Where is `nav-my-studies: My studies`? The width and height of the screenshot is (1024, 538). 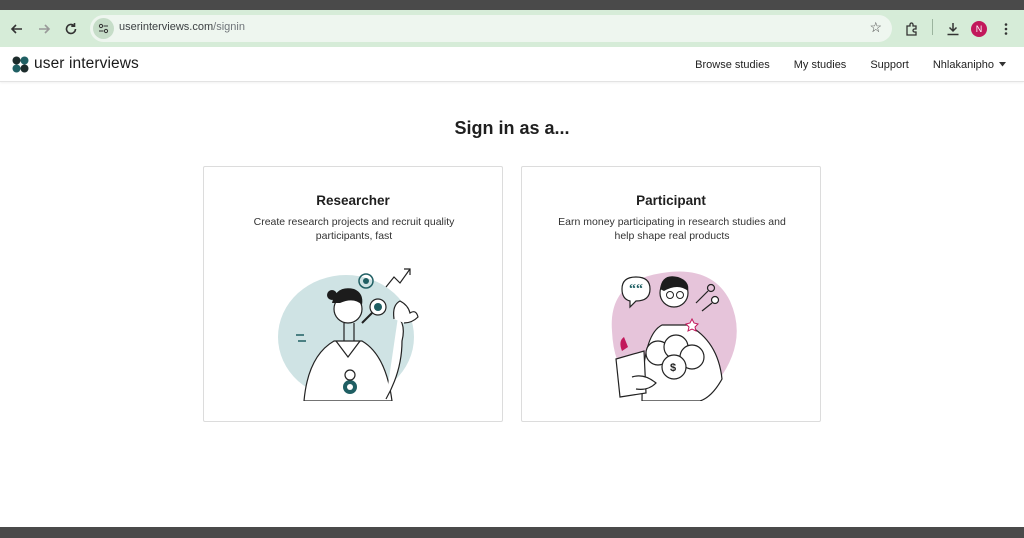 nav-my-studies: My studies is located at coordinates (820, 65).